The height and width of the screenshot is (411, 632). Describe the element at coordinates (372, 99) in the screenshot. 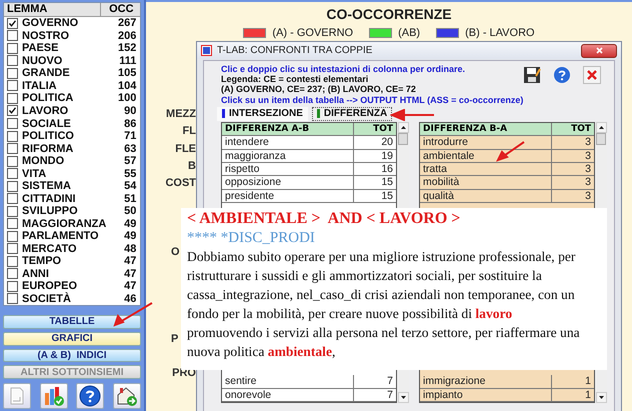

I see `instruction-text: Click su un item della tabella --> OUTPUT HTML (ASS = co-occorrenze)` at that location.